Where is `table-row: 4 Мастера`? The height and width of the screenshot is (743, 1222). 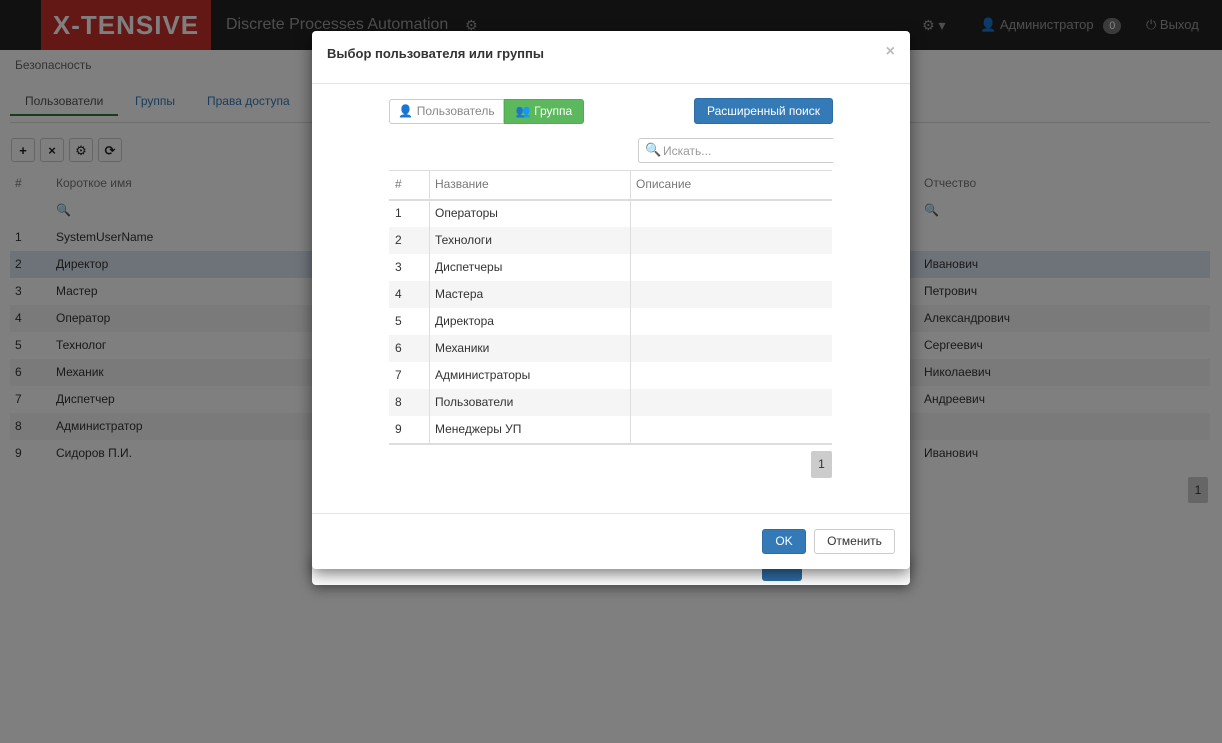
table-row: 4 Мастера is located at coordinates (610, 294).